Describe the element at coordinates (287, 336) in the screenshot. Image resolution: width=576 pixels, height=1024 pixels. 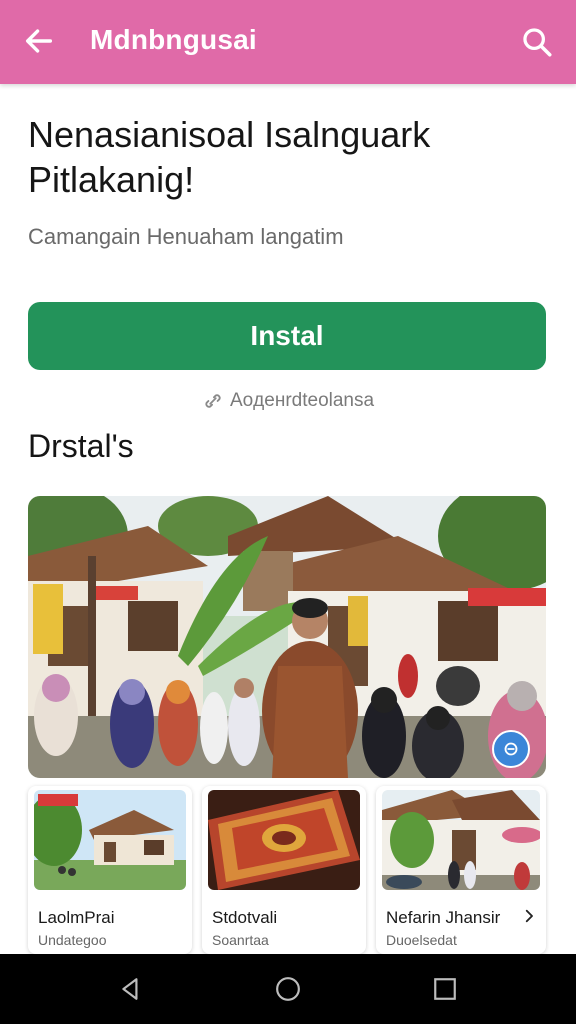
I see `install-button: Instal` at that location.